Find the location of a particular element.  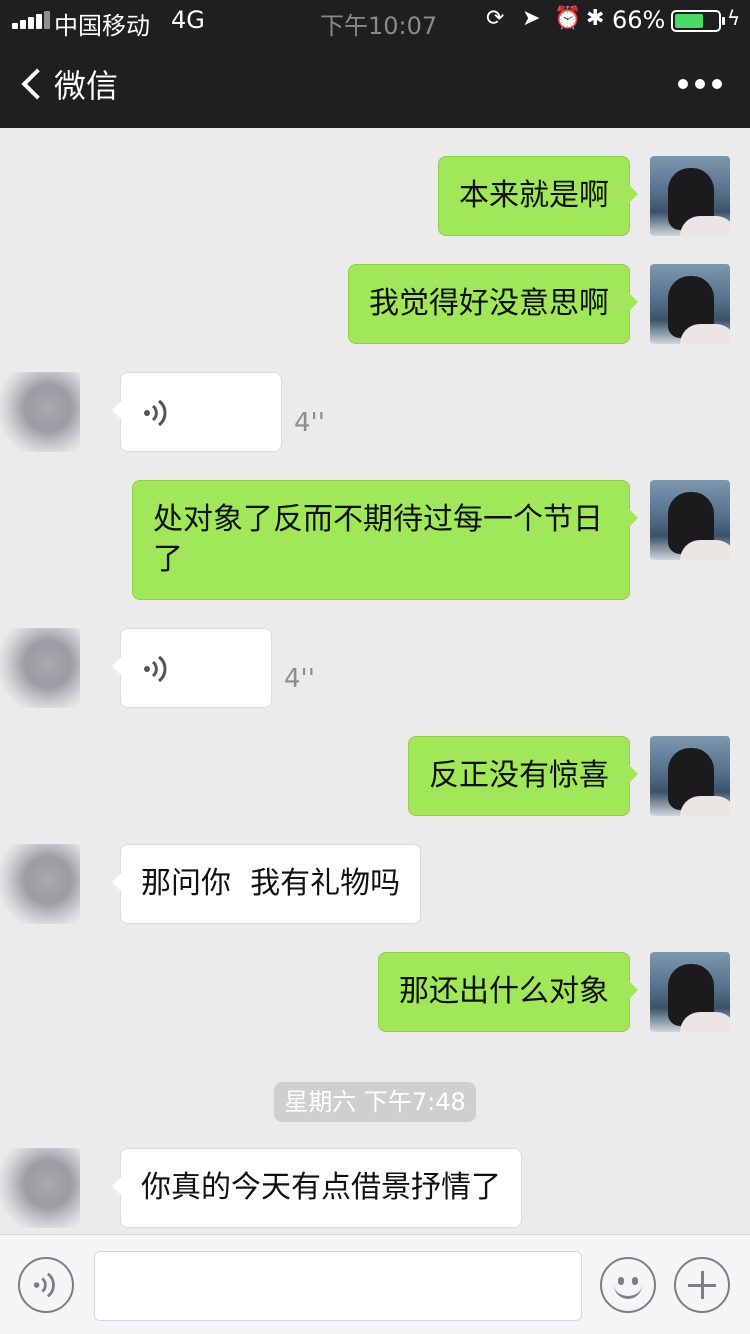

battery-percent: 66% is located at coordinates (639, 20).